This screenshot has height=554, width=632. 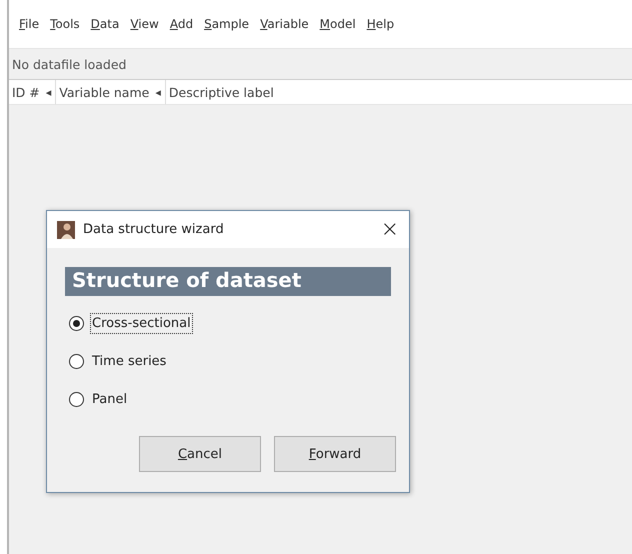 What do you see at coordinates (65, 24) in the screenshot?
I see `menu-item: Tools` at bounding box center [65, 24].